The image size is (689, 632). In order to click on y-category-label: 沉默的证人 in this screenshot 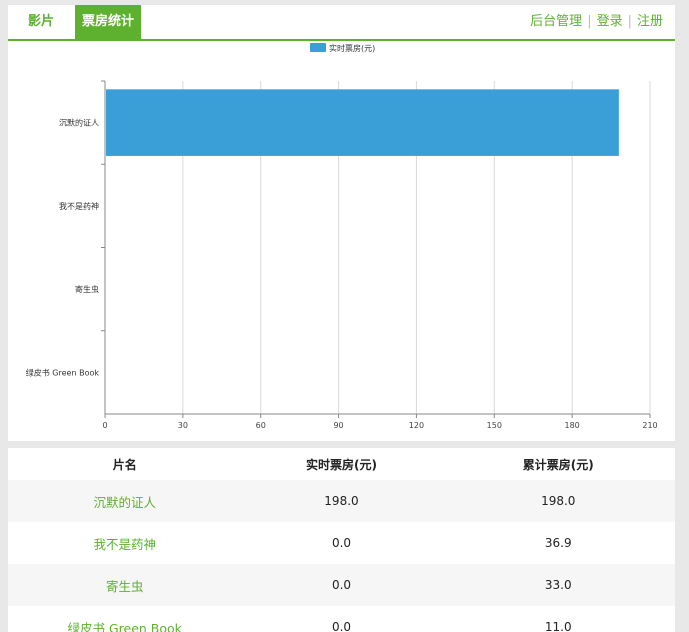, I will do `click(79, 123)`.